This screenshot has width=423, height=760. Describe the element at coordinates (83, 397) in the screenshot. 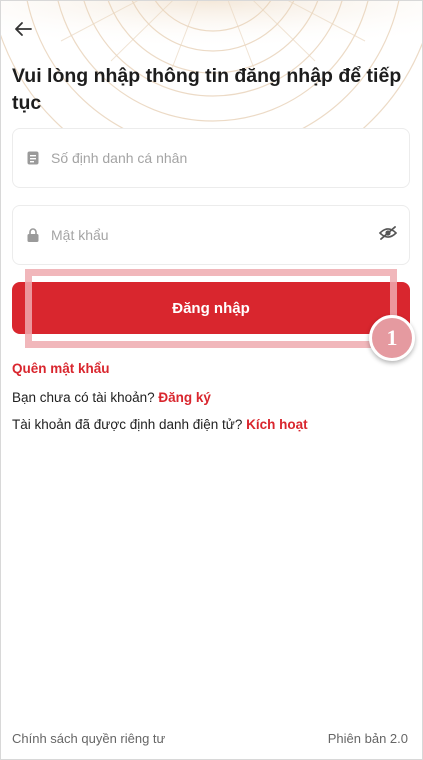

I see `no-account-text: Bạn chưa có tài khoản?` at that location.